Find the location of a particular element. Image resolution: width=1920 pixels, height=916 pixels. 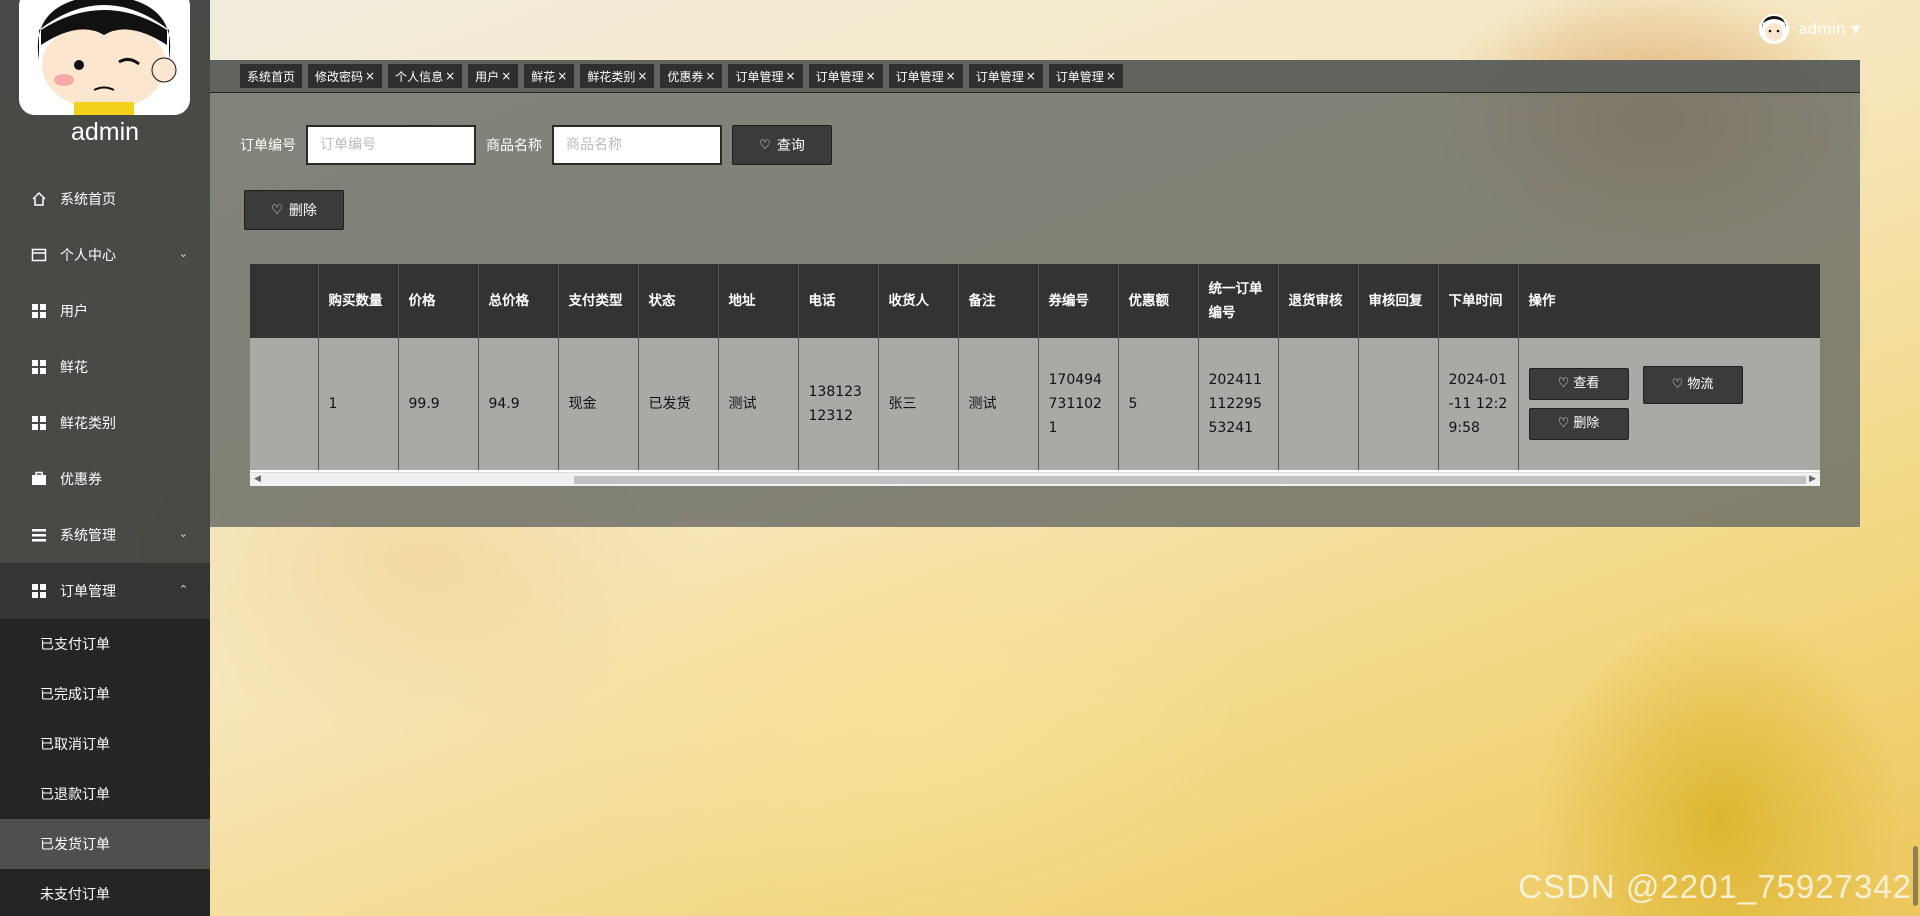

tab-personal-info: 个人信息 × is located at coordinates (425, 76).